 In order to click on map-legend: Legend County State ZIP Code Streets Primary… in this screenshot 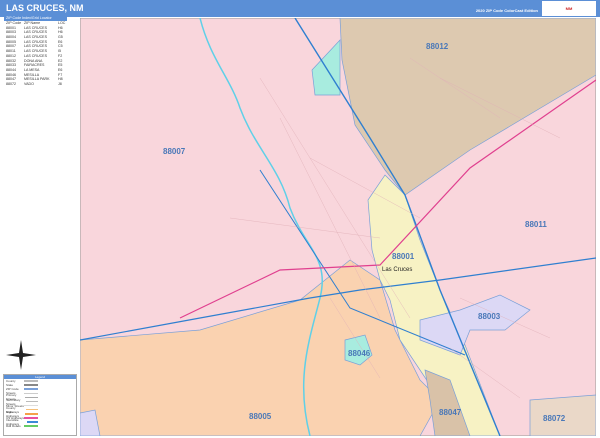, I will do `click(40, 405)`.